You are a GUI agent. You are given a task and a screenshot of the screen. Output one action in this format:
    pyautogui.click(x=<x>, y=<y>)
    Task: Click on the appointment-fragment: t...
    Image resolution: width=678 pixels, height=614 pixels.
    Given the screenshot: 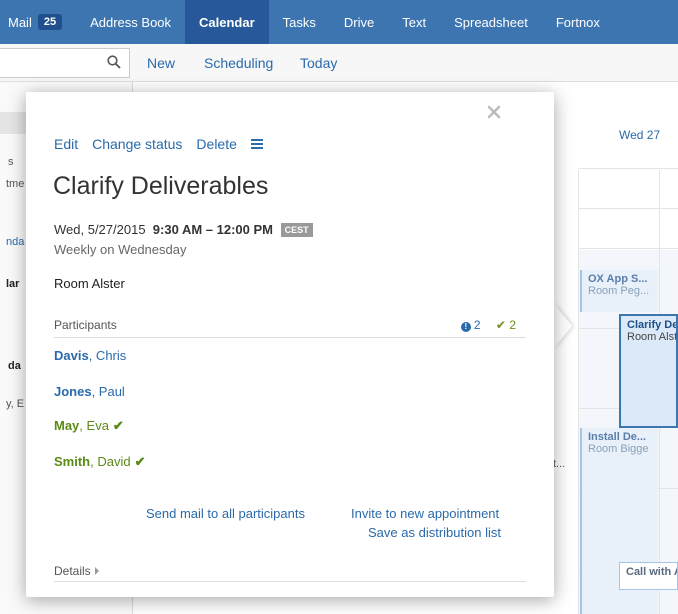 What is the action you would take?
    pyautogui.click(x=559, y=464)
    